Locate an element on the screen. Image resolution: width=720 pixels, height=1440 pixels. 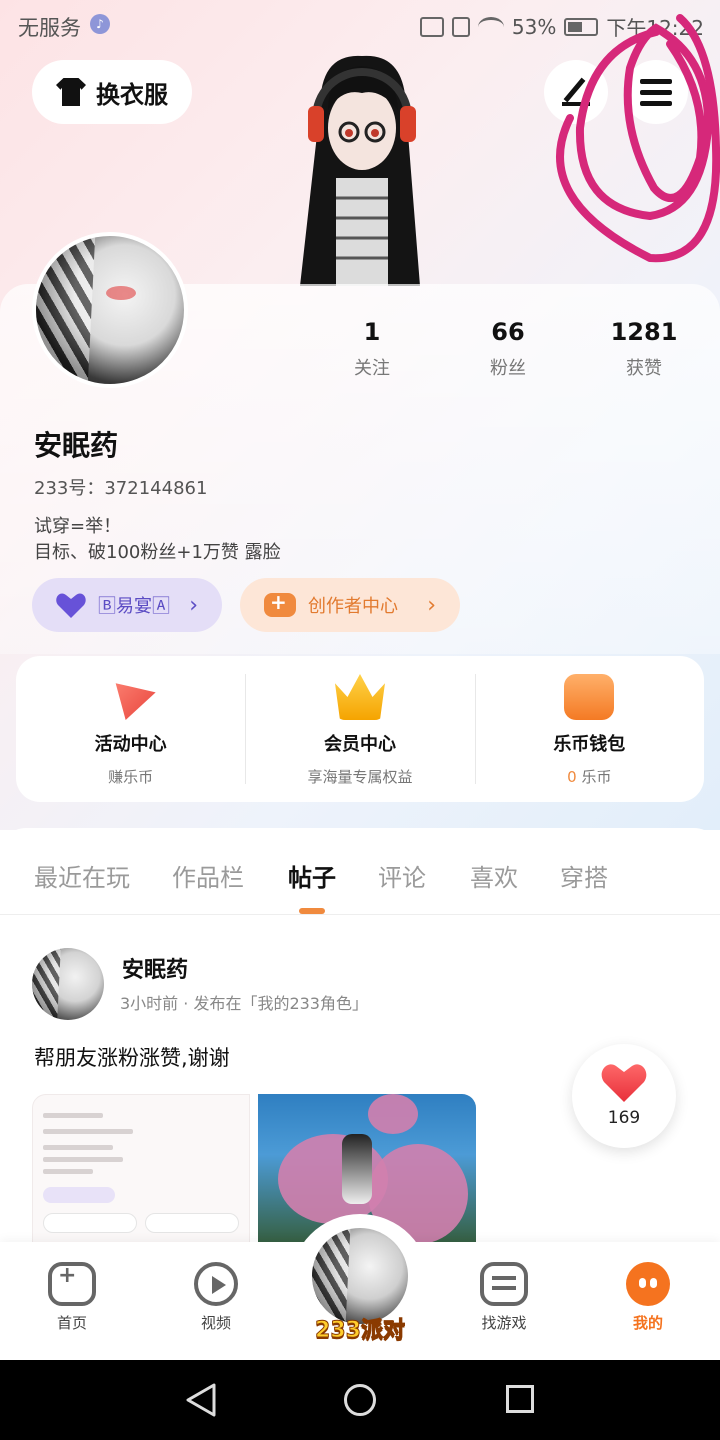
stat-likes: 1281 获赞 is located at coordinates (644, 349).